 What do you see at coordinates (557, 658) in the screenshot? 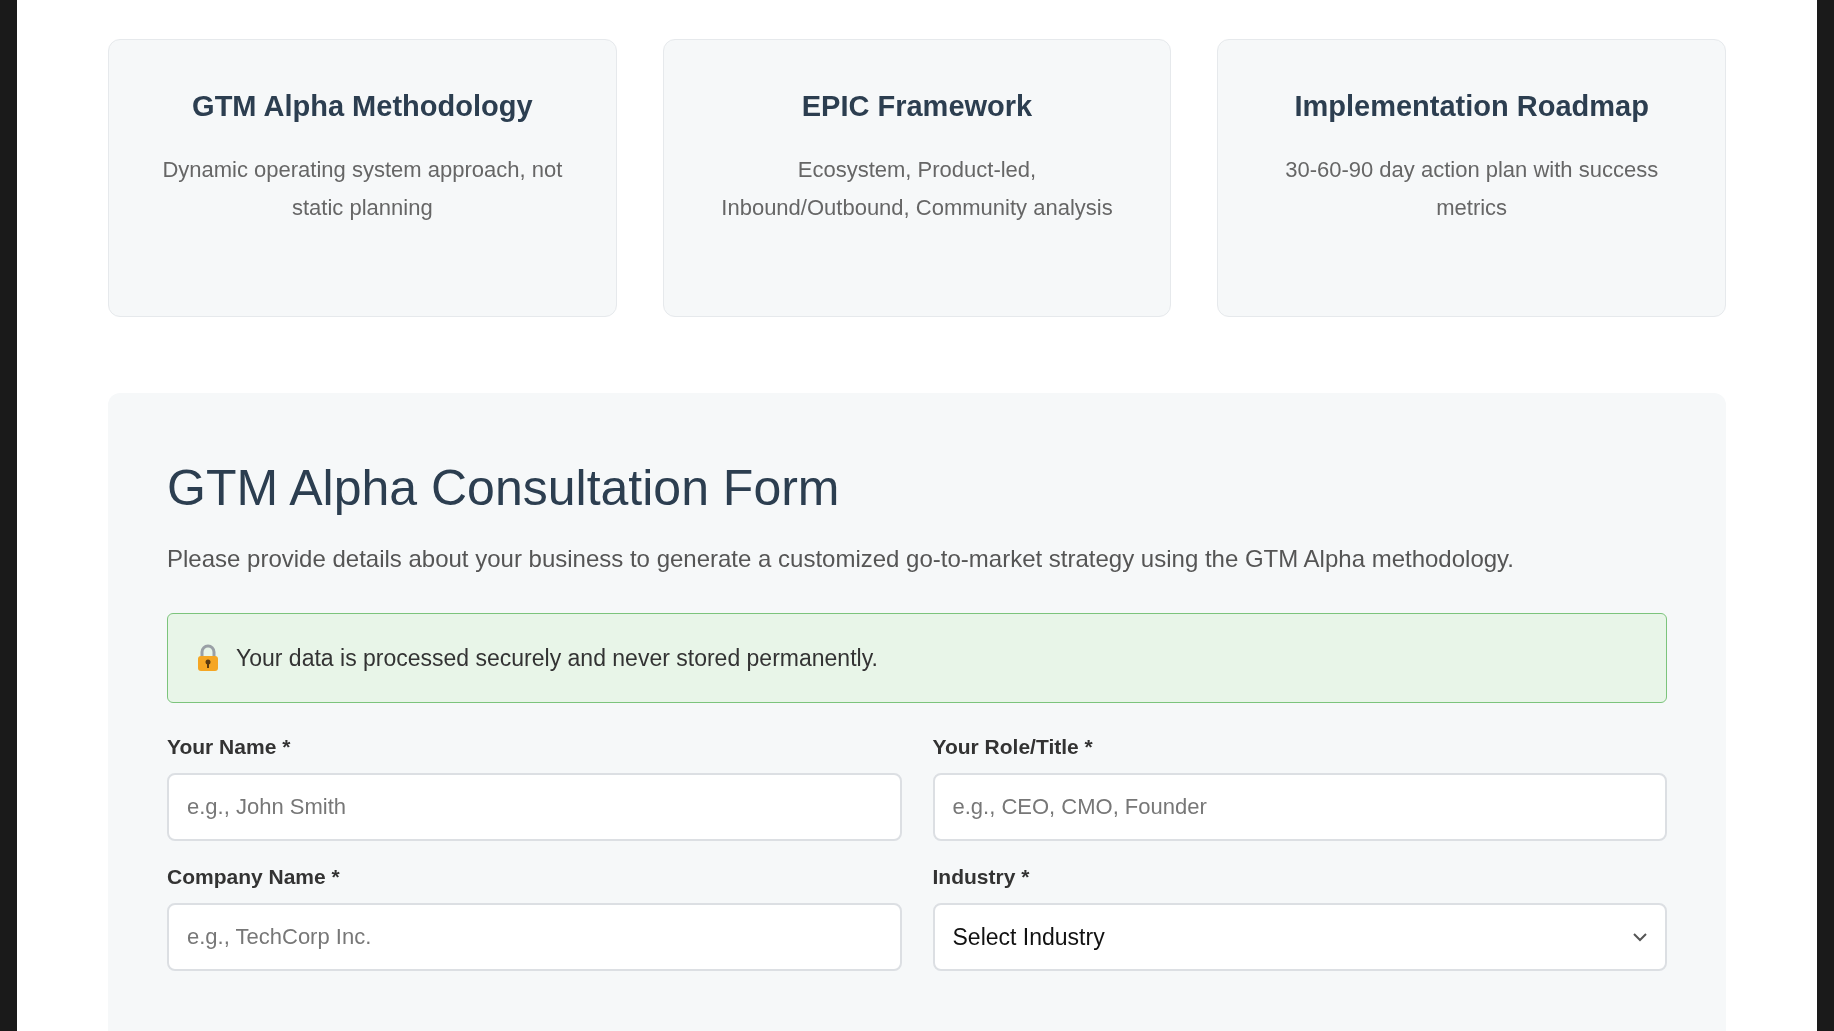
I see `notice-text: Your data is processed securely and never stored permanently.` at bounding box center [557, 658].